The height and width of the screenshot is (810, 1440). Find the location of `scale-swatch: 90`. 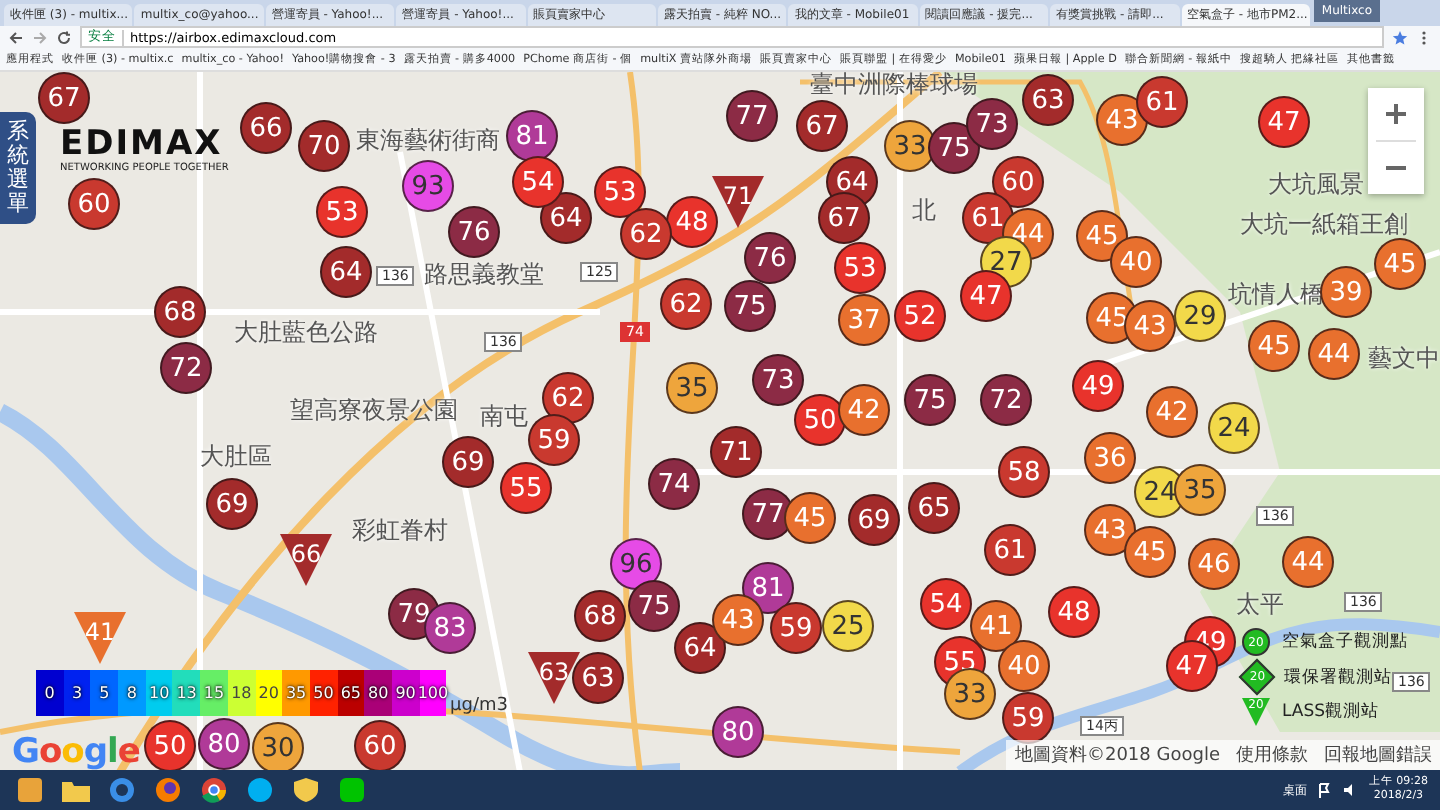

scale-swatch: 90 is located at coordinates (405, 693).